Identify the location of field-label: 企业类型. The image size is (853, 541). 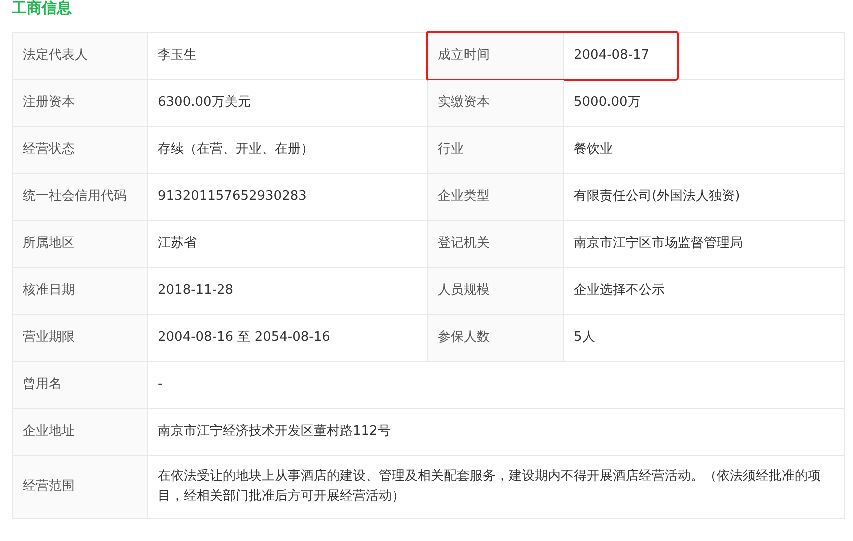
(464, 197).